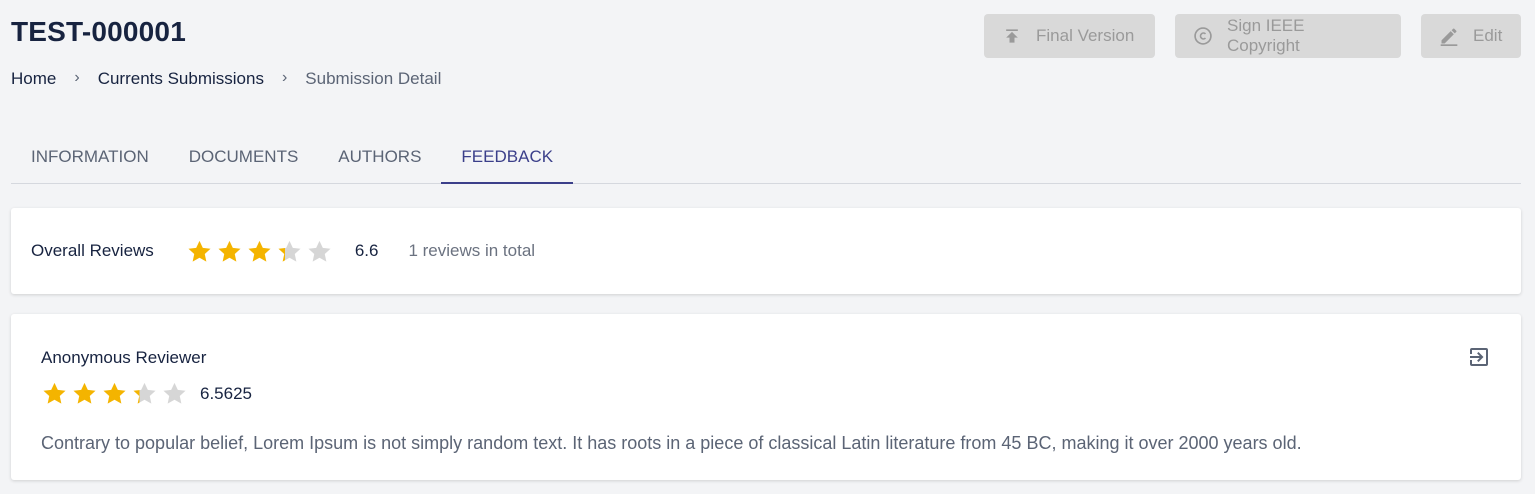 This screenshot has height=494, width=1535. What do you see at coordinates (507, 157) in the screenshot?
I see `tab-feedback: FEEDBACK` at bounding box center [507, 157].